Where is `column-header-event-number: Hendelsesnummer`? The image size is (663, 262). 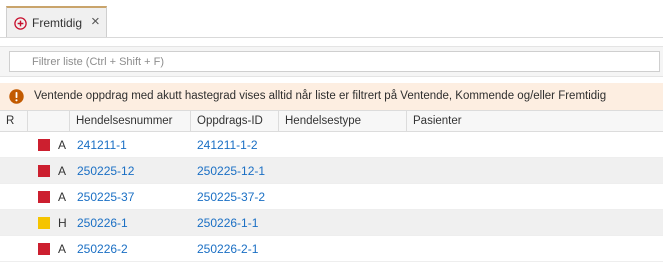 column-header-event-number: Hendelsesnummer is located at coordinates (130, 121).